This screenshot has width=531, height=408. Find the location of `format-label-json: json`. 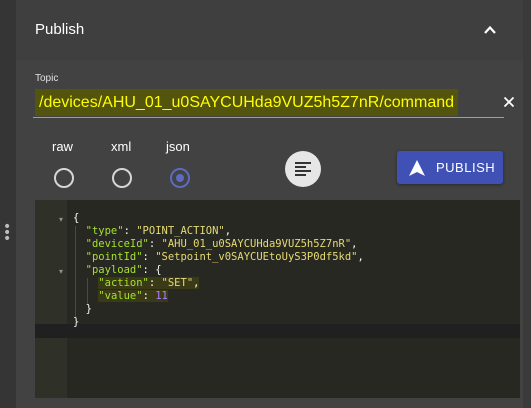

format-label-json: json is located at coordinates (178, 146).